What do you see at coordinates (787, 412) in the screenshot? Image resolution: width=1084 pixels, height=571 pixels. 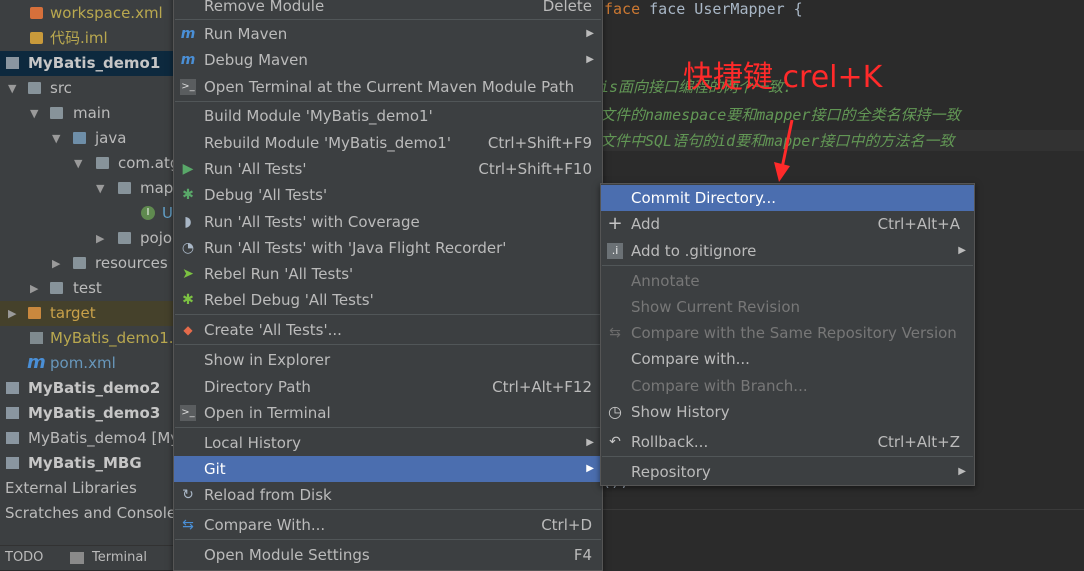 I see `git-item-show-history: ◷ Show History` at bounding box center [787, 412].